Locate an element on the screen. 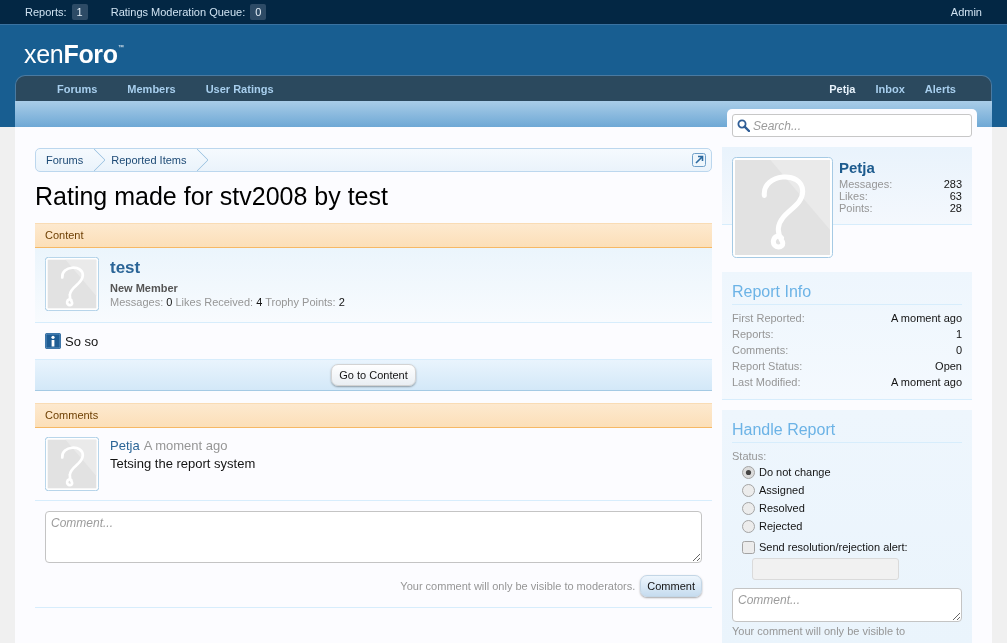  comment-author: Petja is located at coordinates (125, 445).